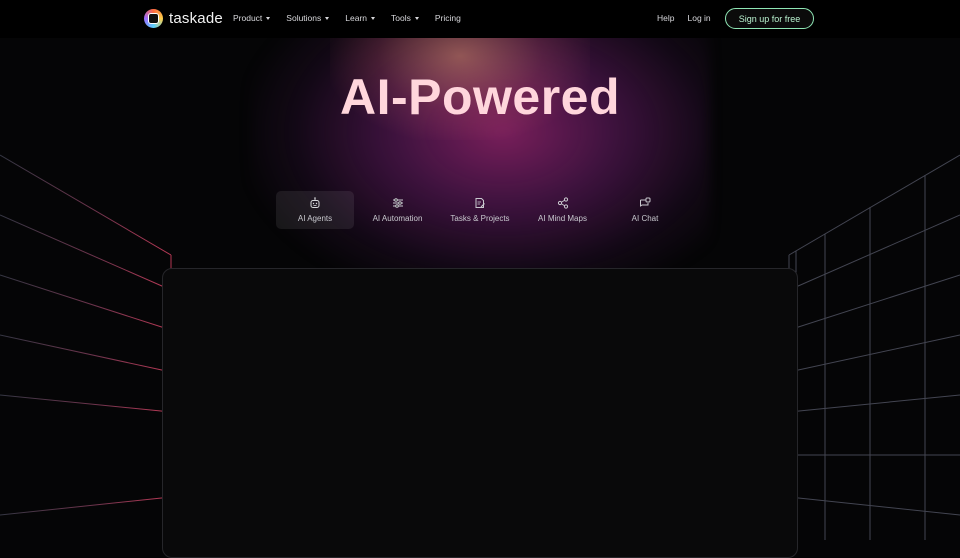 The image size is (960, 558). What do you see at coordinates (480, 97) in the screenshot?
I see `hero-headline: AI-Powered` at bounding box center [480, 97].